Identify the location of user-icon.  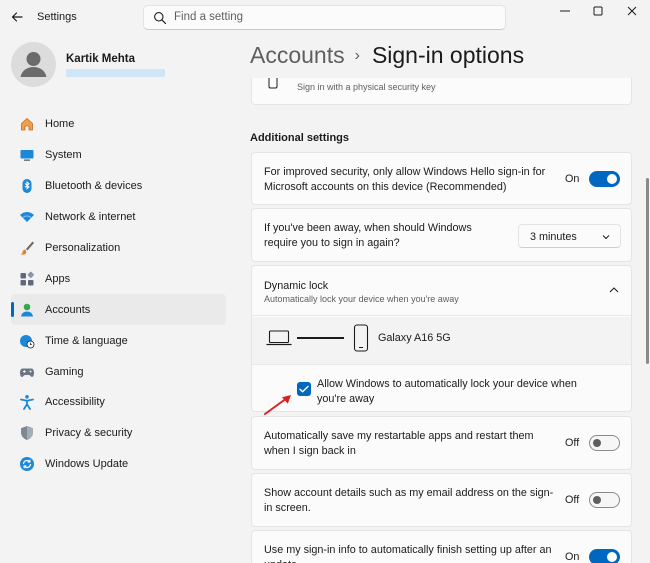
(33, 64).